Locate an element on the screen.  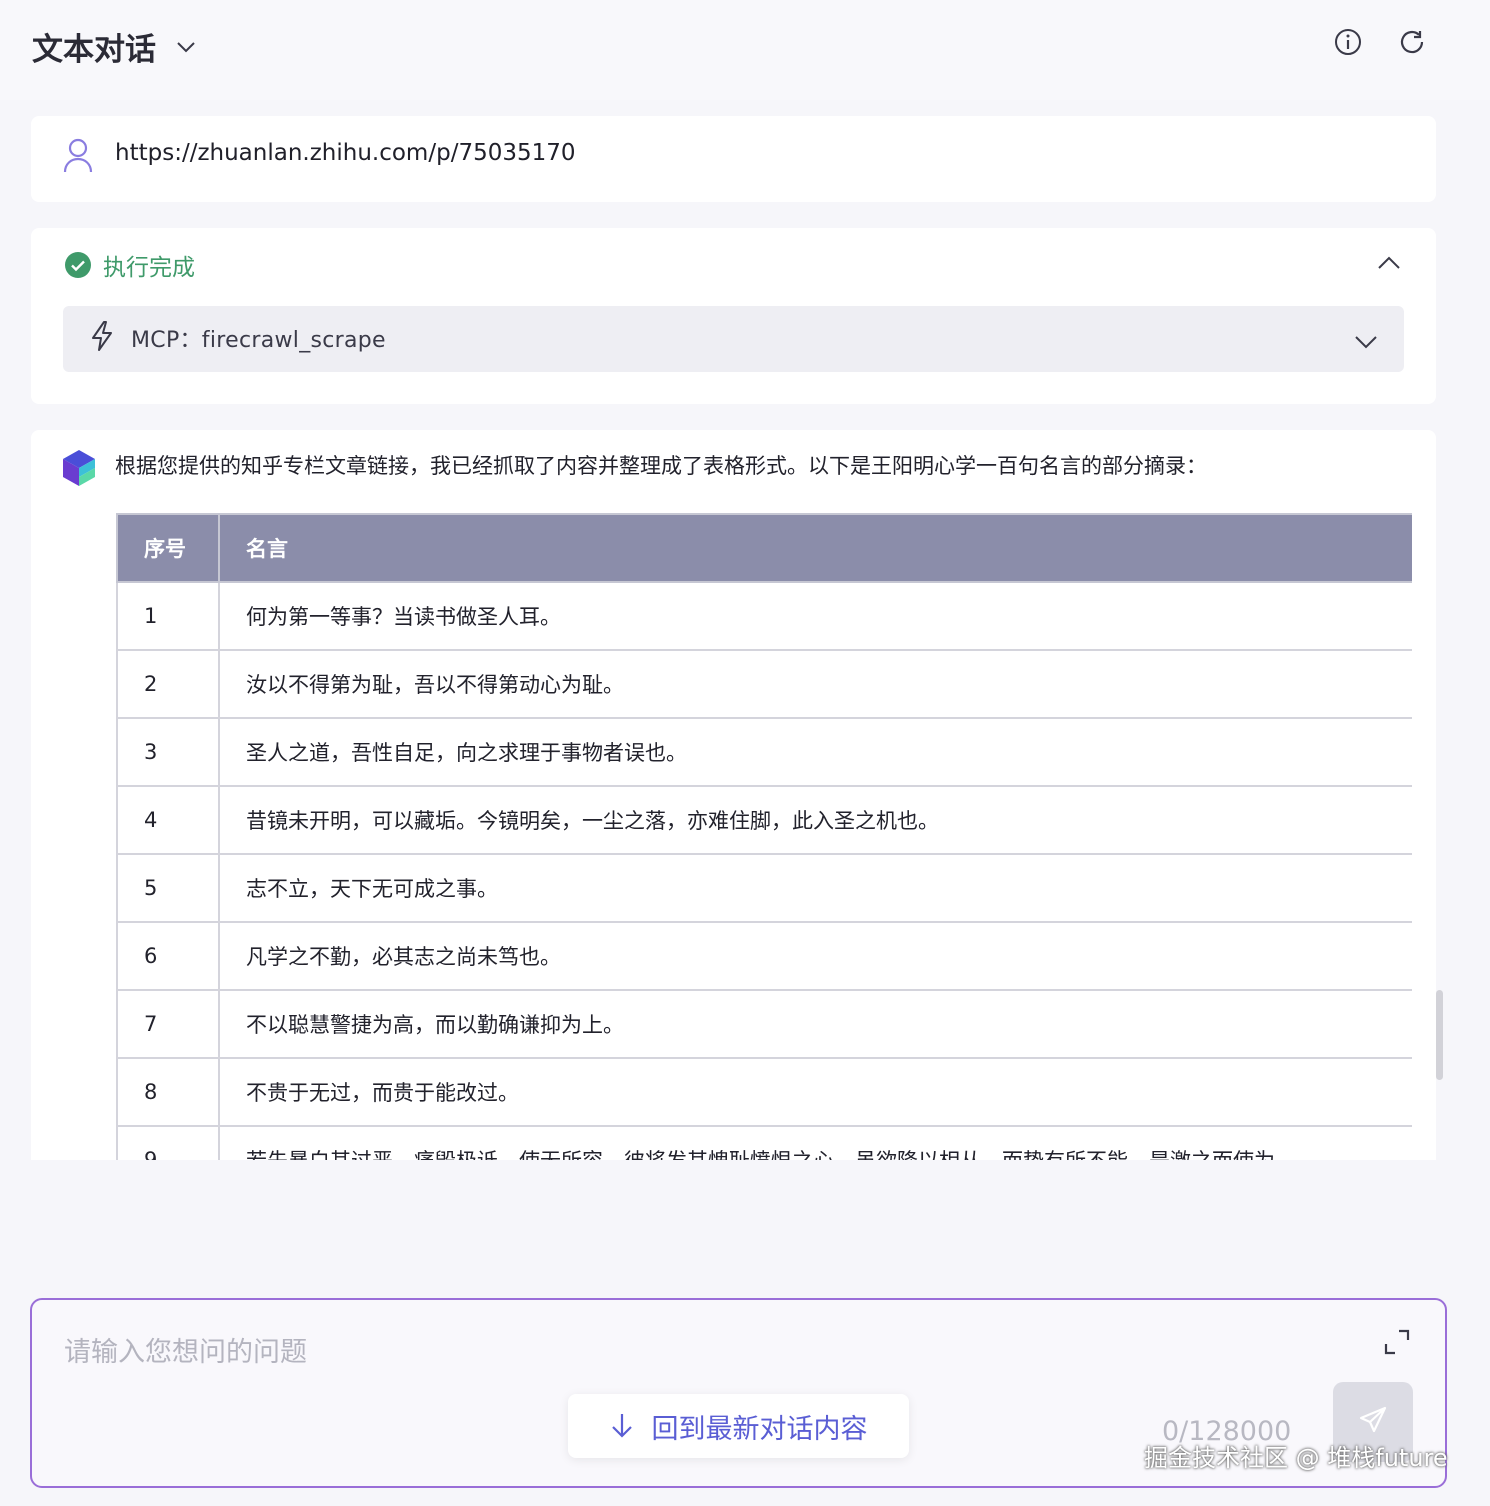
table-row: 2 汝以不得第为耻，吾以不得第动心为耻。 is located at coordinates (764, 684).